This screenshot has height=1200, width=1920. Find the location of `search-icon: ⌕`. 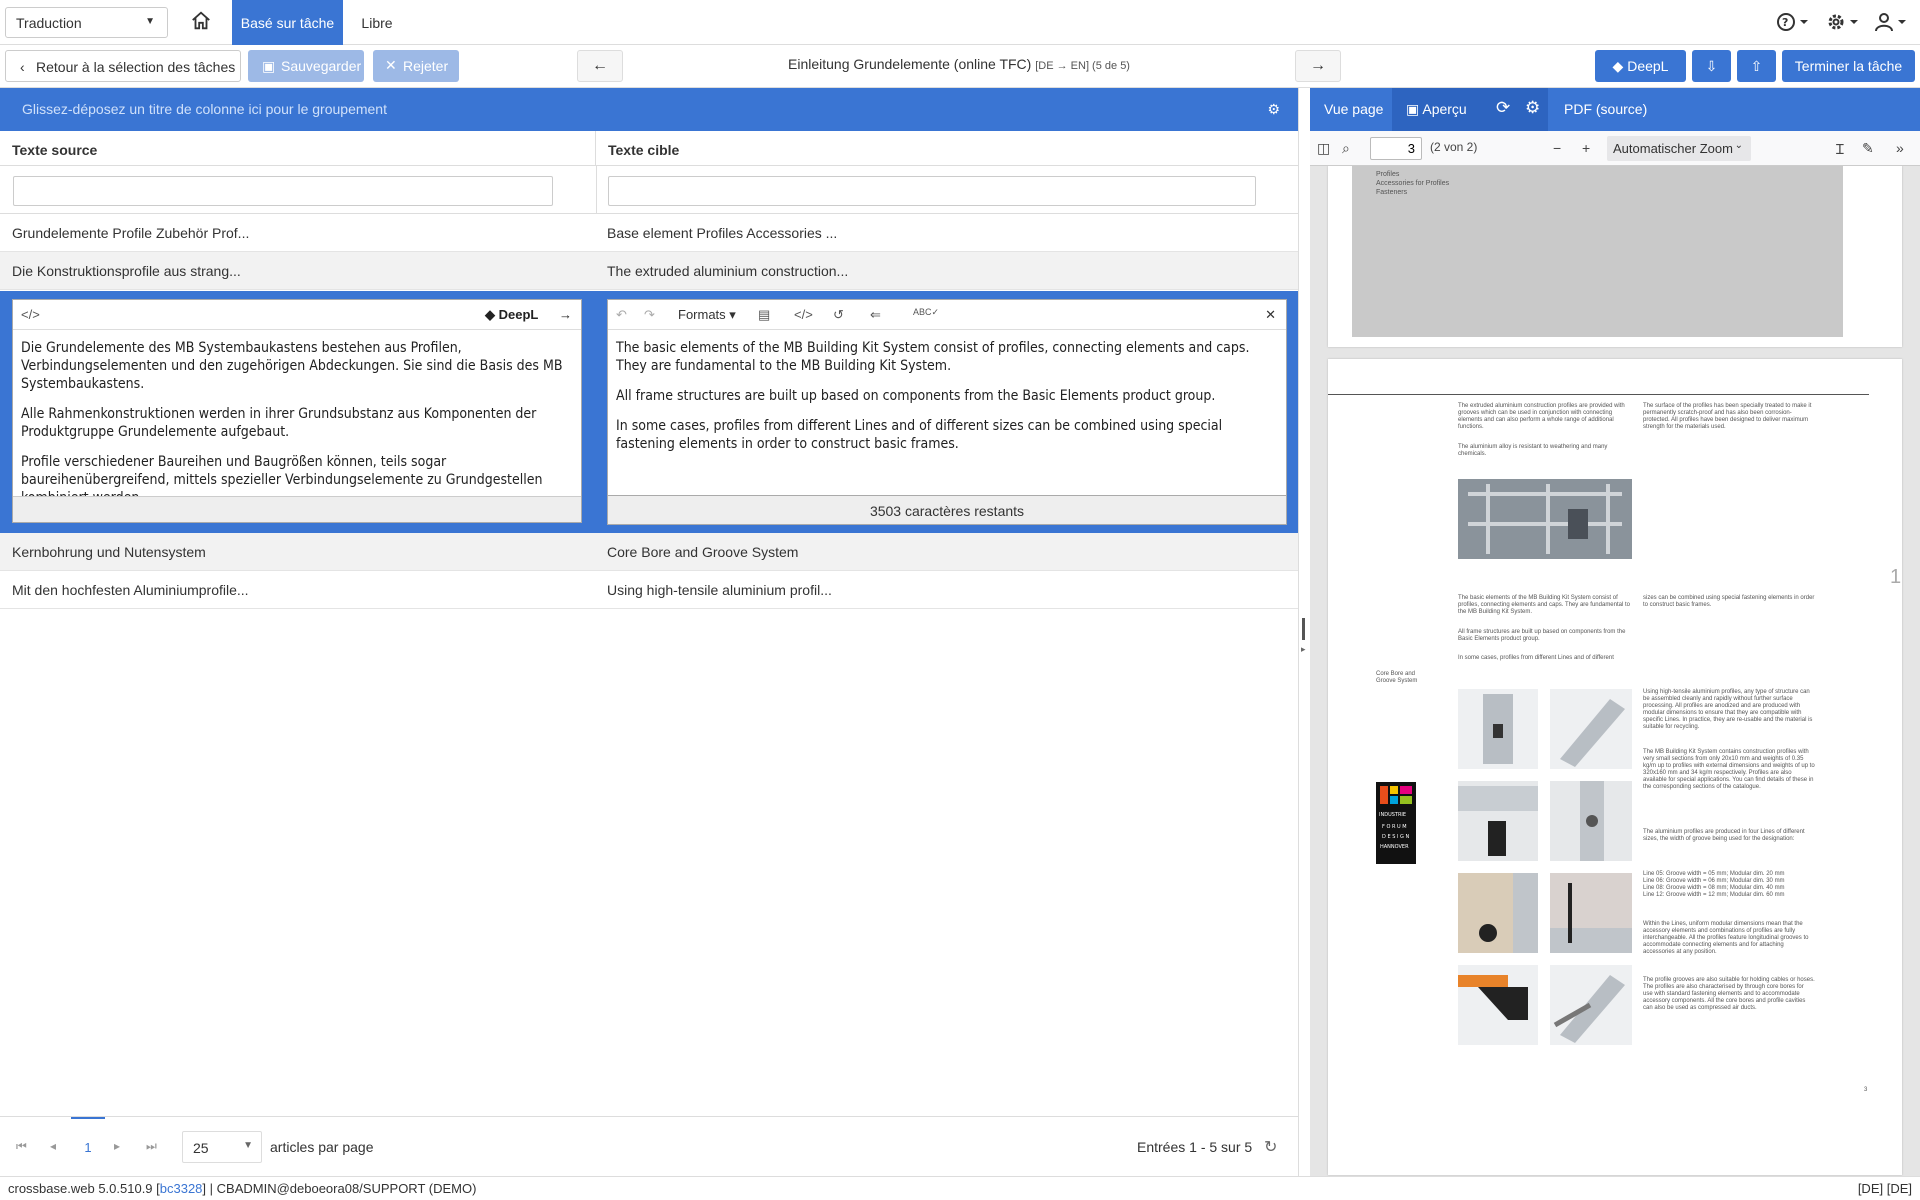

search-icon: ⌕ is located at coordinates (1346, 148).